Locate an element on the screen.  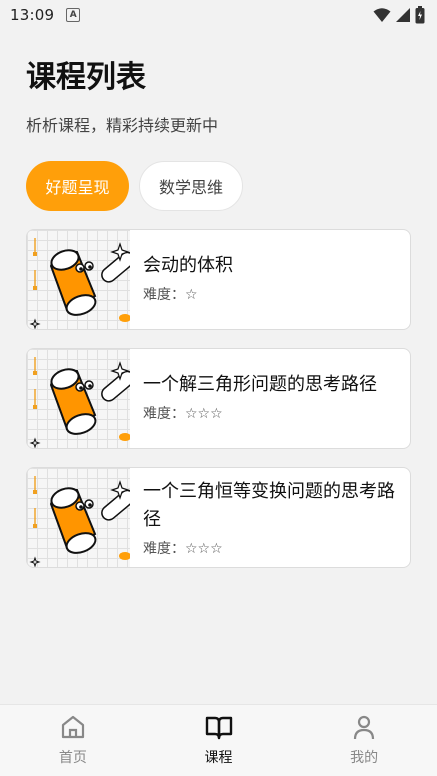
nav-courses-label: 课程 is located at coordinates (218, 758).